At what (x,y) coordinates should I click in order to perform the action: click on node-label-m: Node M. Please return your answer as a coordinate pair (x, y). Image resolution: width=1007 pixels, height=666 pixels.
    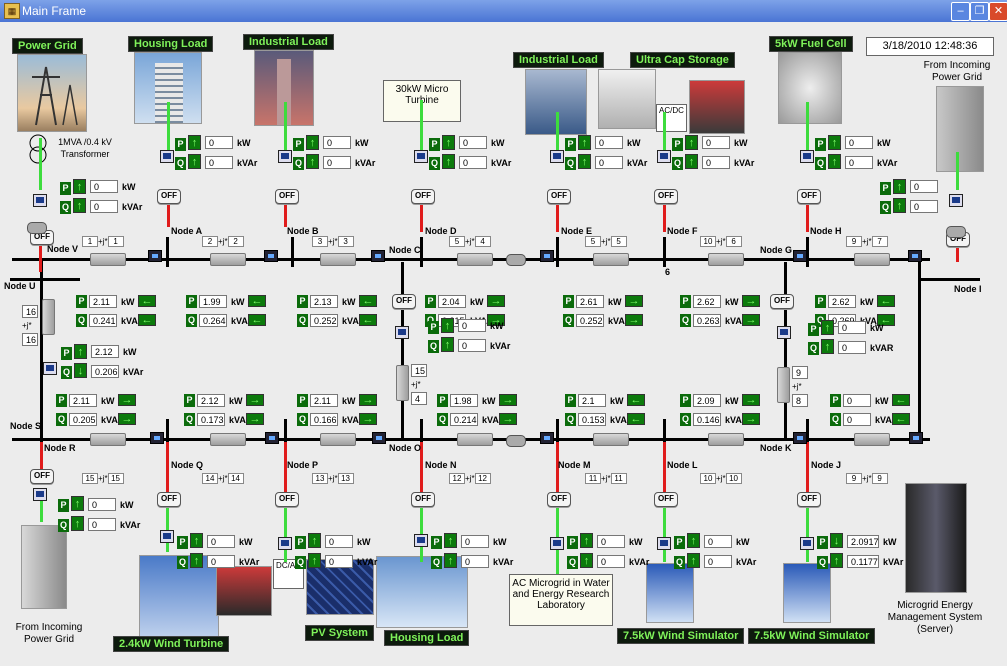
    Looking at the image, I should click on (574, 465).